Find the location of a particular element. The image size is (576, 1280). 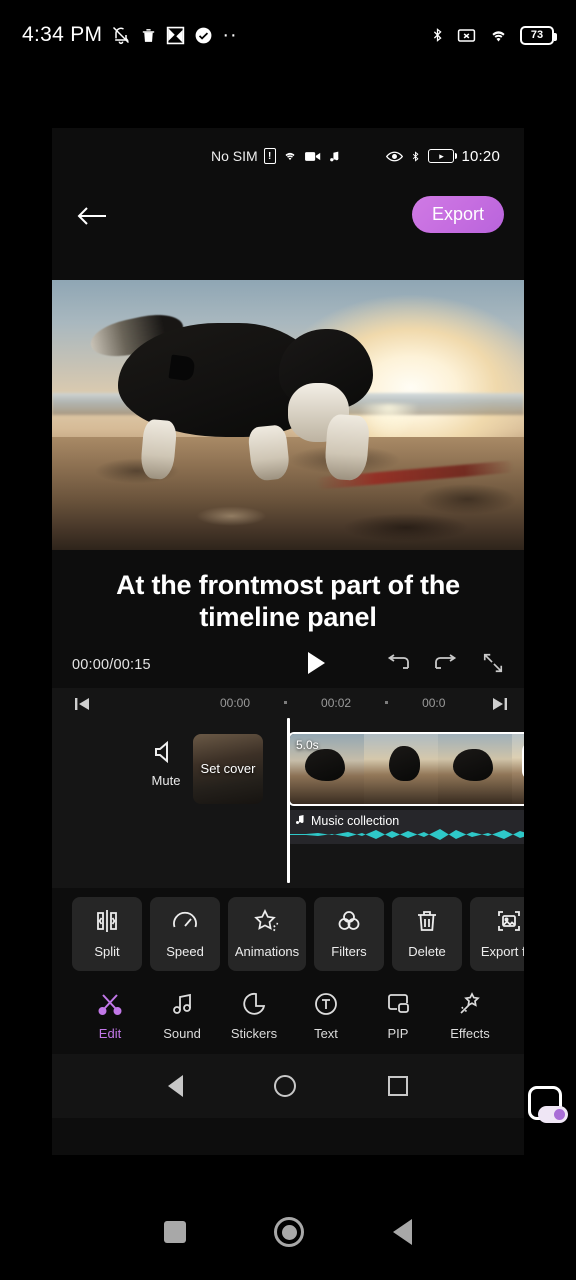

check-circle-icon is located at coordinates (203, 35).